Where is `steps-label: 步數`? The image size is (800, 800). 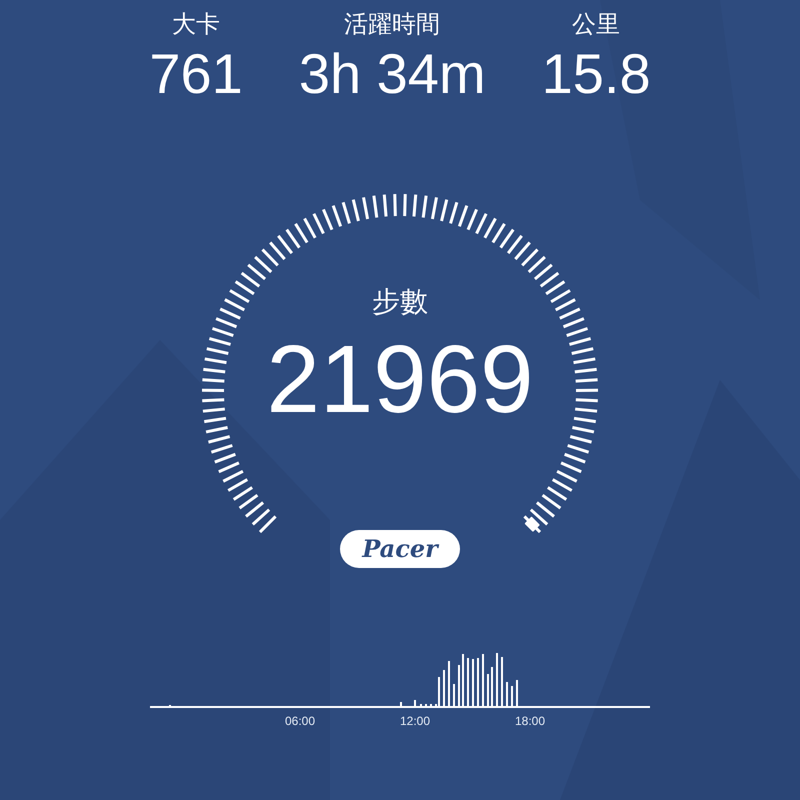
steps-label: 步數 is located at coordinates (400, 302).